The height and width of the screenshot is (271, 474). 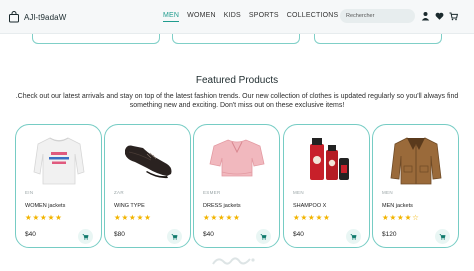 What do you see at coordinates (14, 17) in the screenshot?
I see `shopping-bag-icon` at bounding box center [14, 17].